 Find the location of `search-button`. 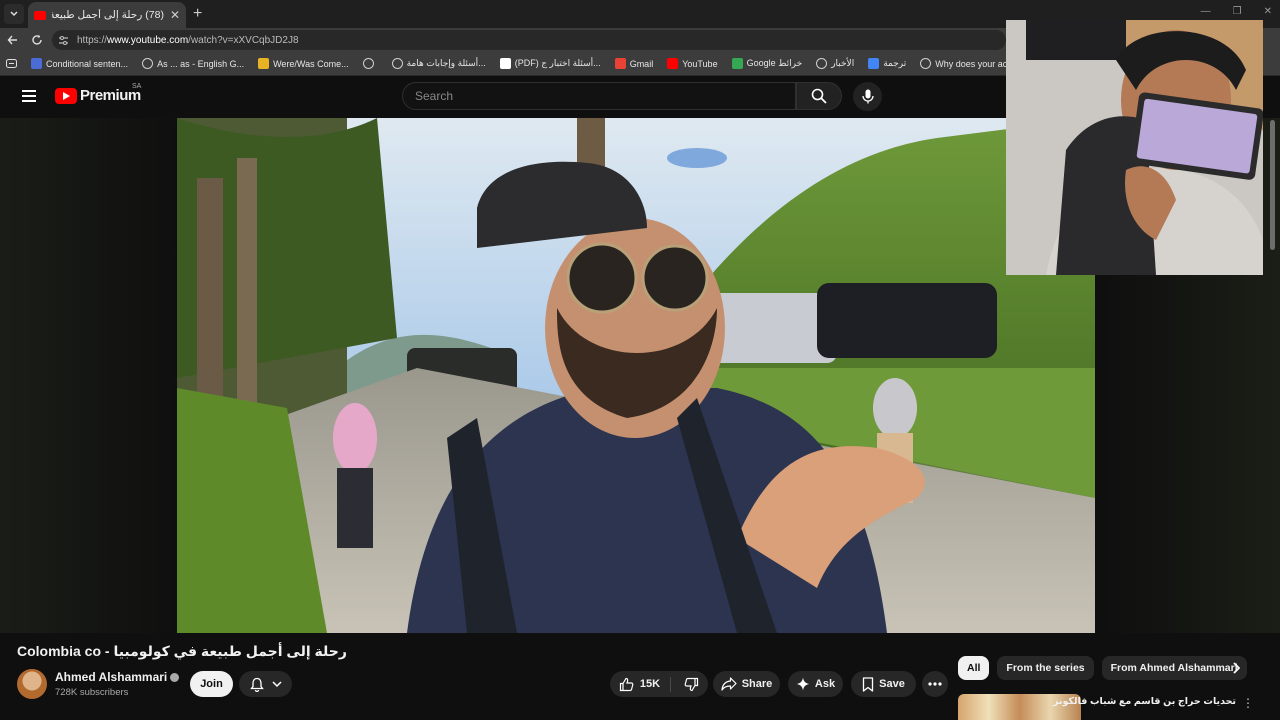

search-button is located at coordinates (819, 96).